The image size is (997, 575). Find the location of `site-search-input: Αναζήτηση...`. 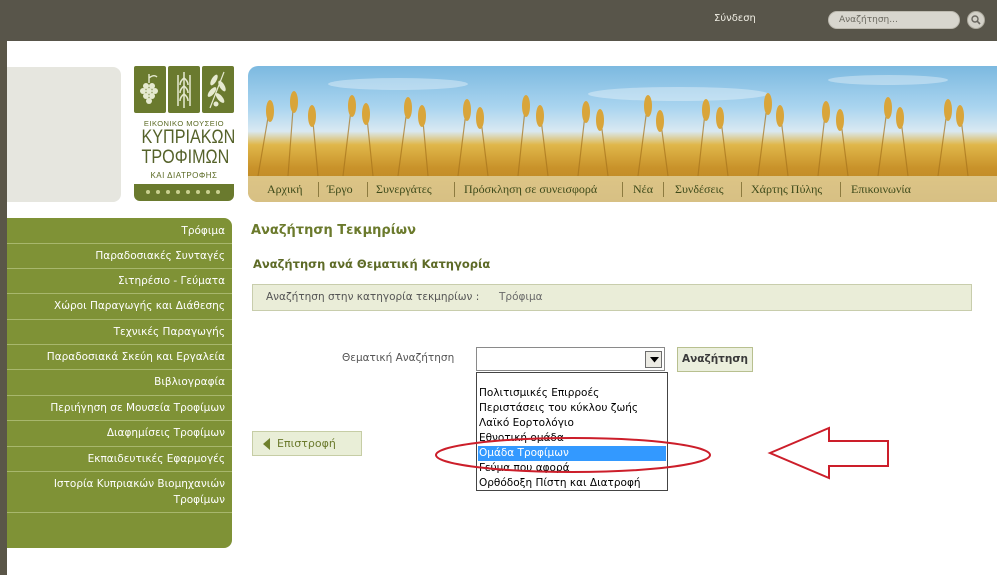

site-search-input: Αναζήτηση... is located at coordinates (894, 20).